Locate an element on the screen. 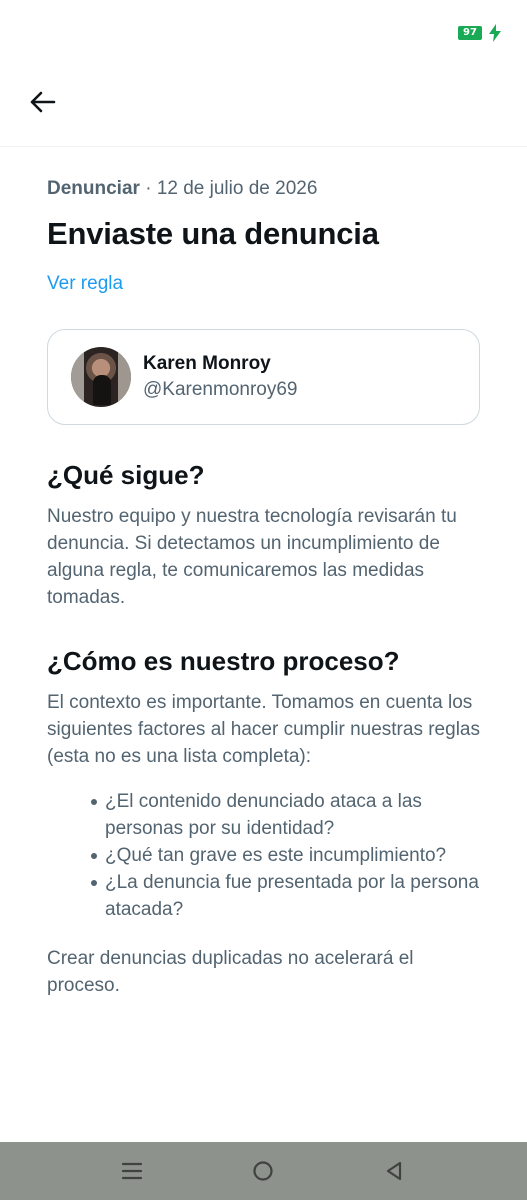  battery-indicator: 97 is located at coordinates (470, 33).